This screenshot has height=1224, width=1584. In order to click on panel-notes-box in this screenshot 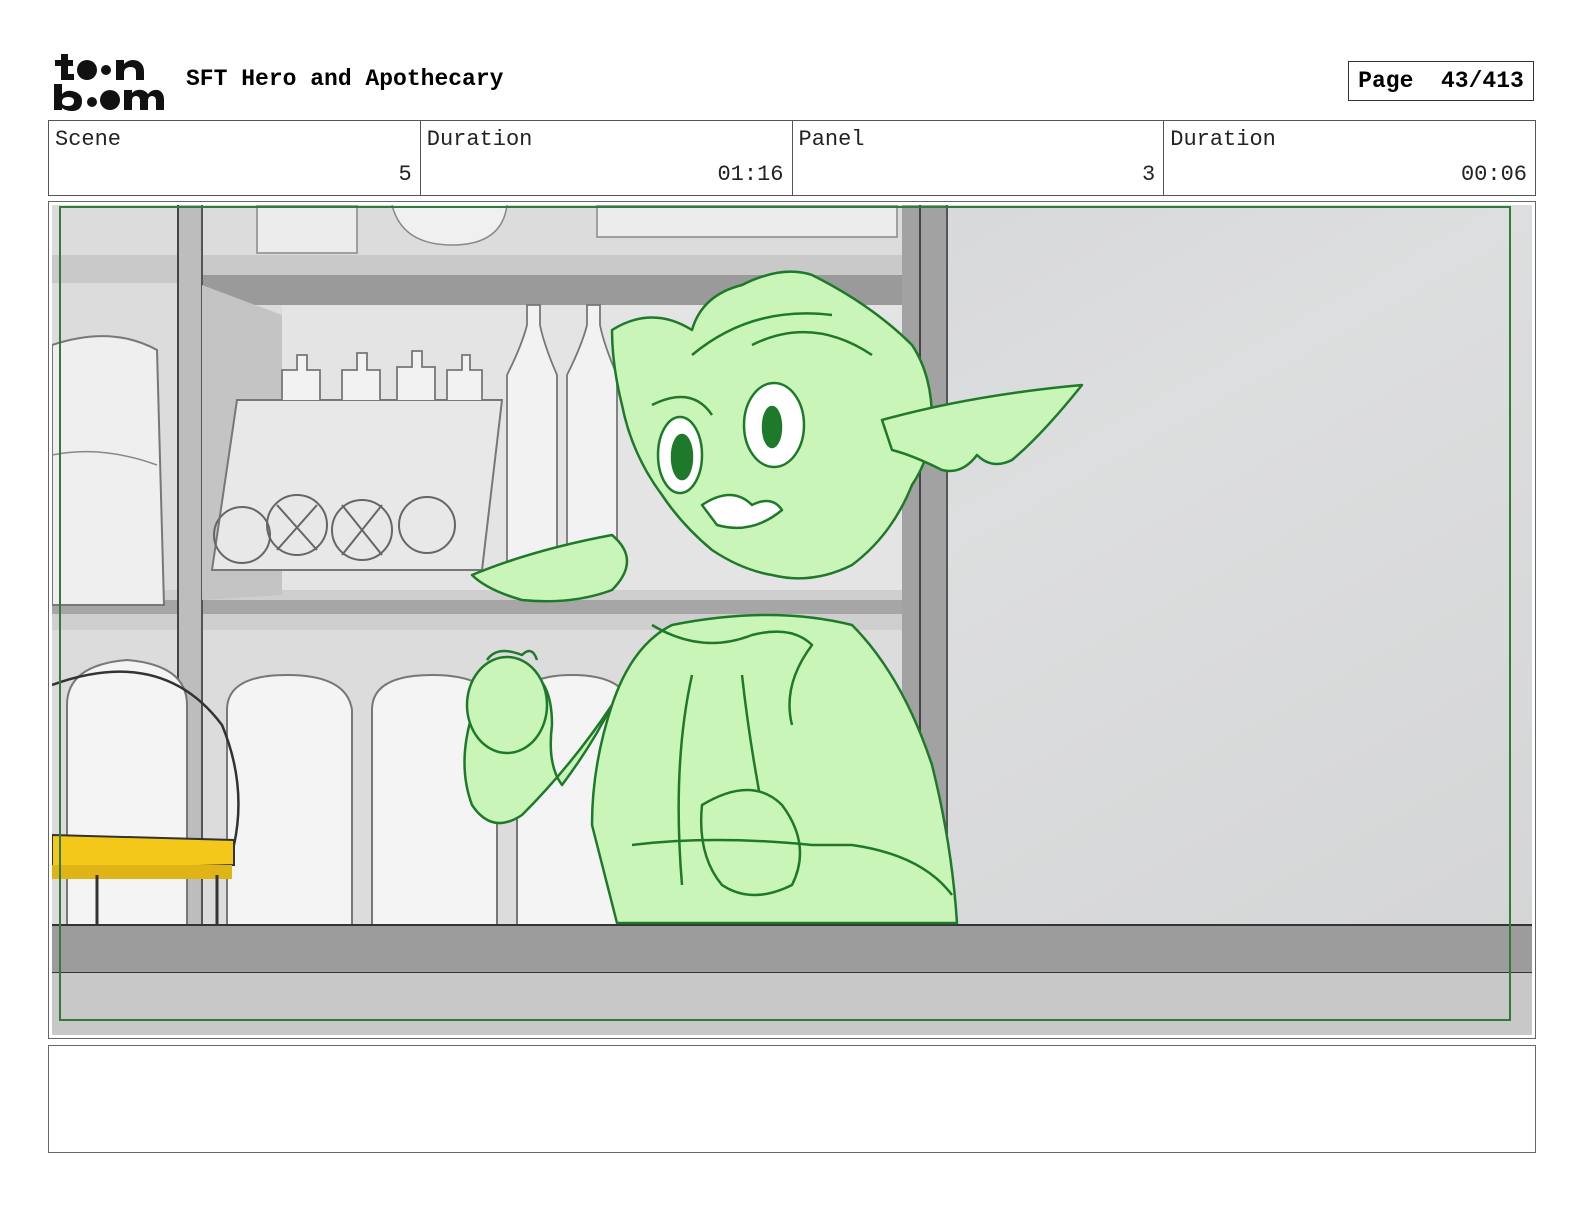, I will do `click(792, 1099)`.